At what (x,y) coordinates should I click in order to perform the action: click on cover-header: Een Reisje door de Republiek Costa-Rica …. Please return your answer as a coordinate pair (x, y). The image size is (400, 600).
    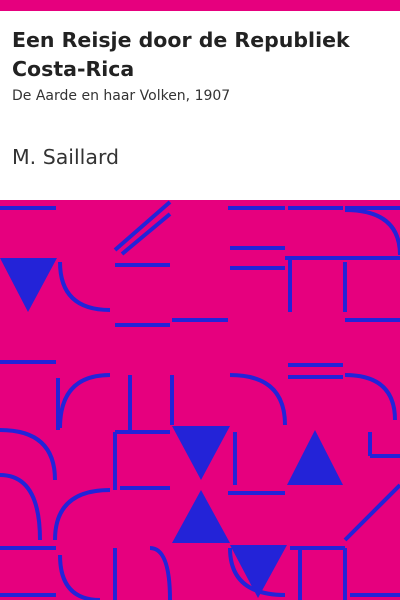
    Looking at the image, I should click on (202, 65).